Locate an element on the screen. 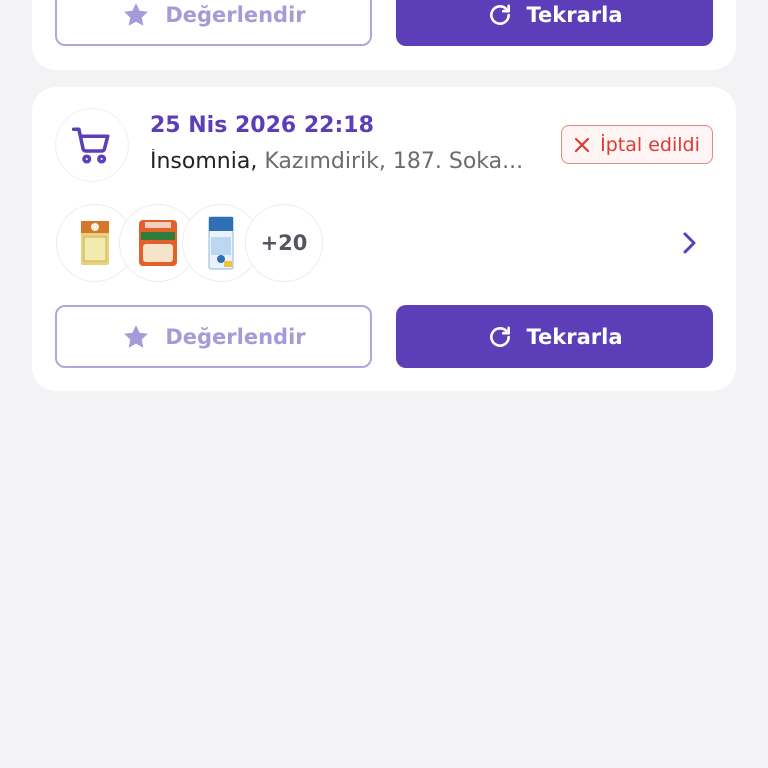  more-items-label: +20 is located at coordinates (284, 243).